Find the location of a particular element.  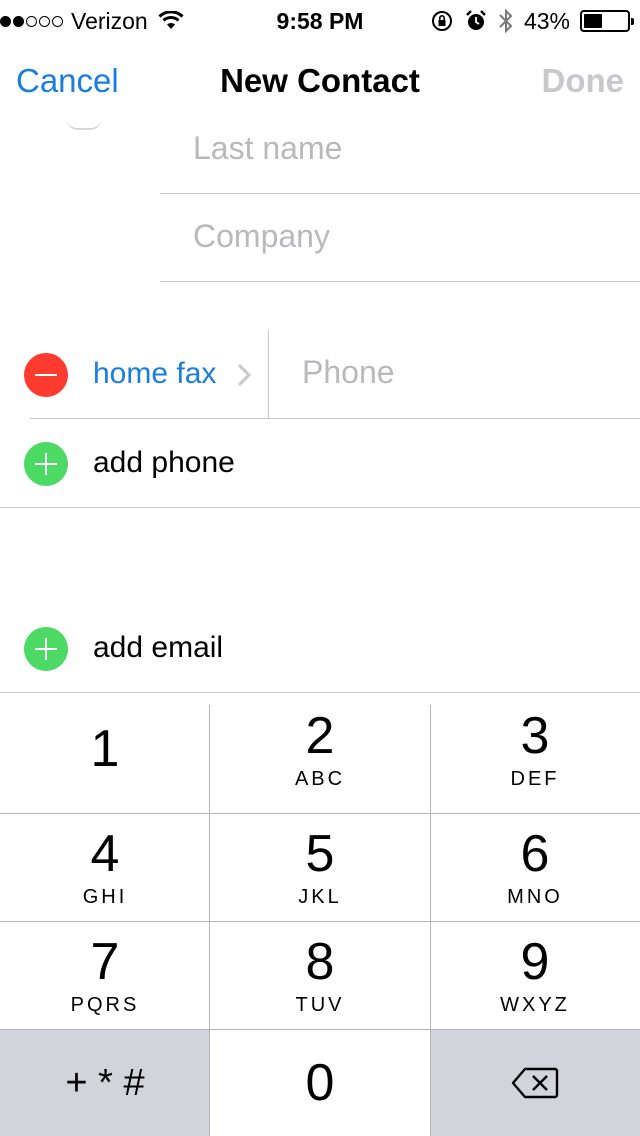

key-letters: DEF is located at coordinates (535, 778).